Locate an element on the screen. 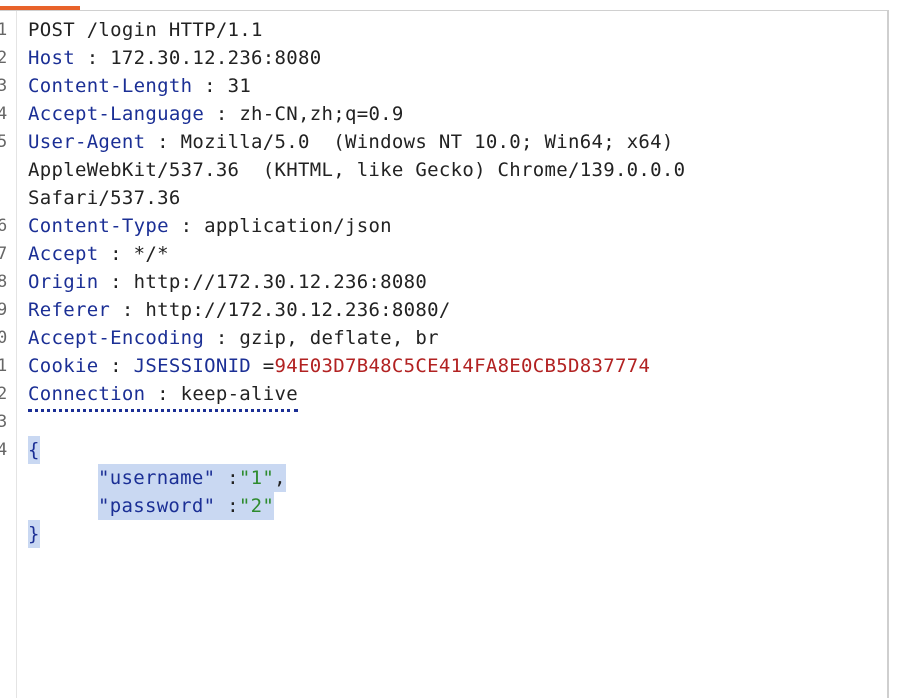 This screenshot has width=918, height=698. json-value: "1" is located at coordinates (256, 478).